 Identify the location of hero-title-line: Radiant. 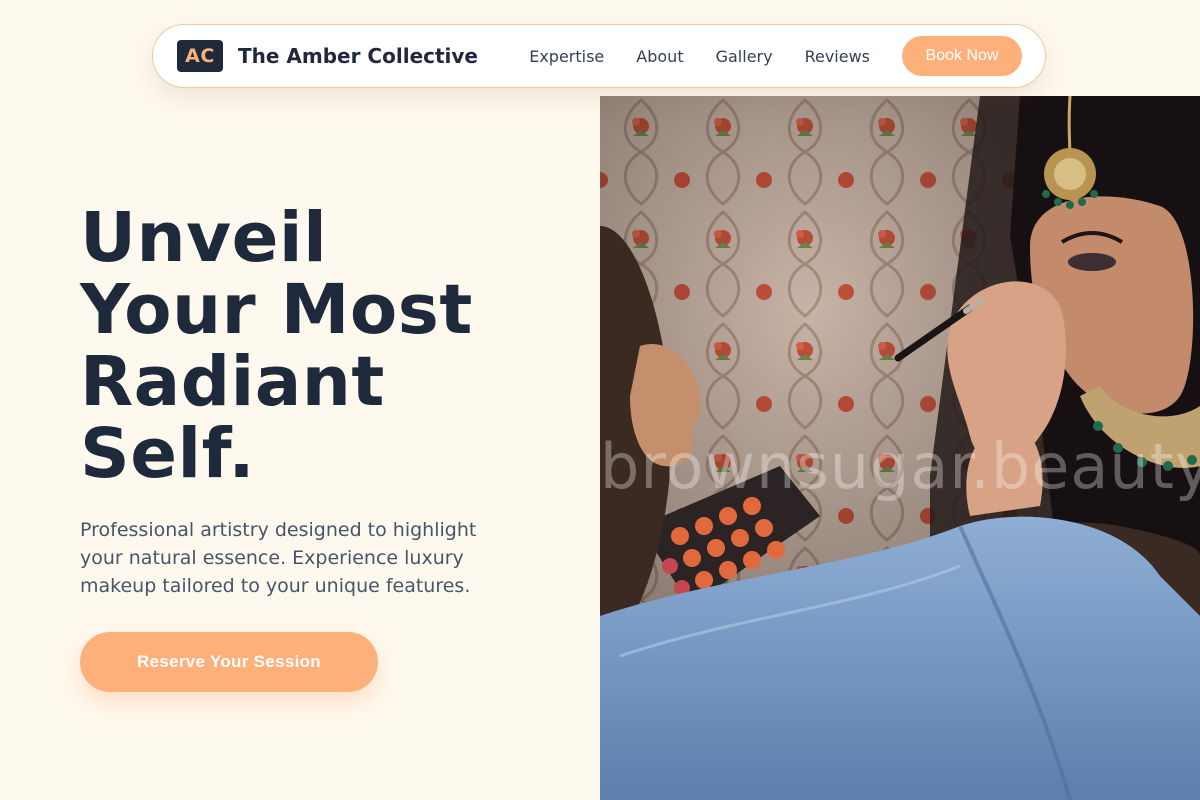
(232, 382).